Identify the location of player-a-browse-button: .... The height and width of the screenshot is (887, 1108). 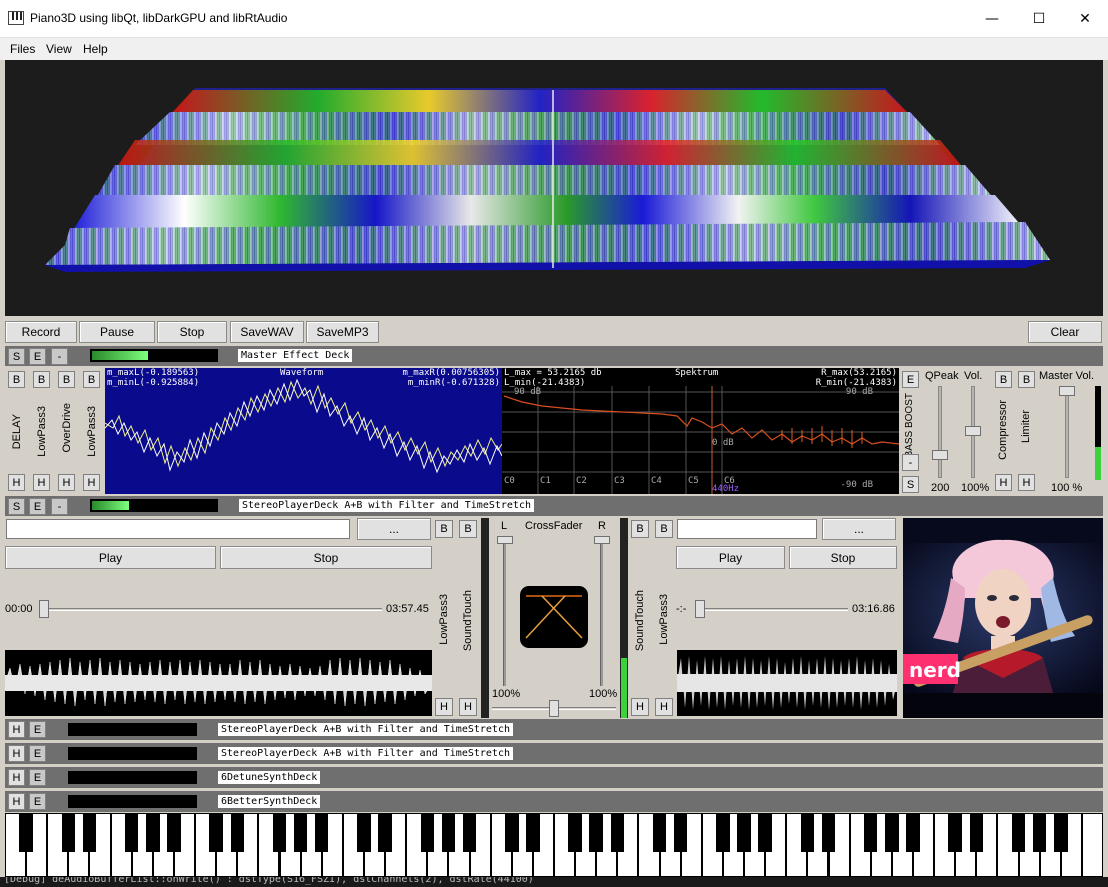
(394, 529).